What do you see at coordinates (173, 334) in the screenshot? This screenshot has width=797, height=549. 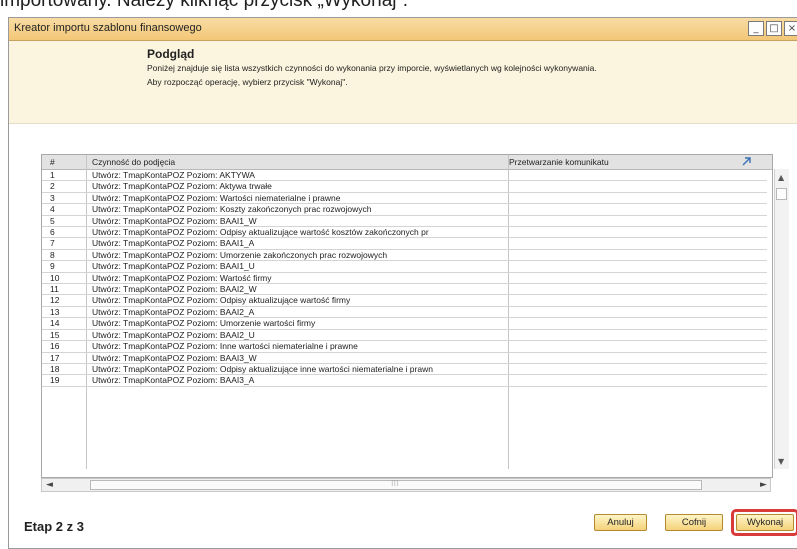 I see `row-action: Utwórz: TmapKontaPOZ Poziom: BAAI2_U` at bounding box center [173, 334].